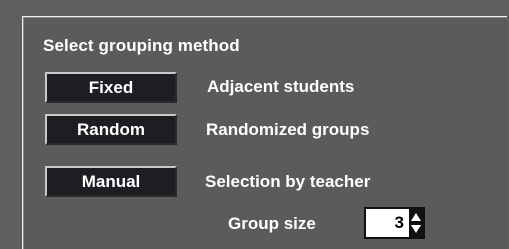 Image resolution: width=509 pixels, height=249 pixels. I want to click on group-size-stepper: 3, so click(394, 223).